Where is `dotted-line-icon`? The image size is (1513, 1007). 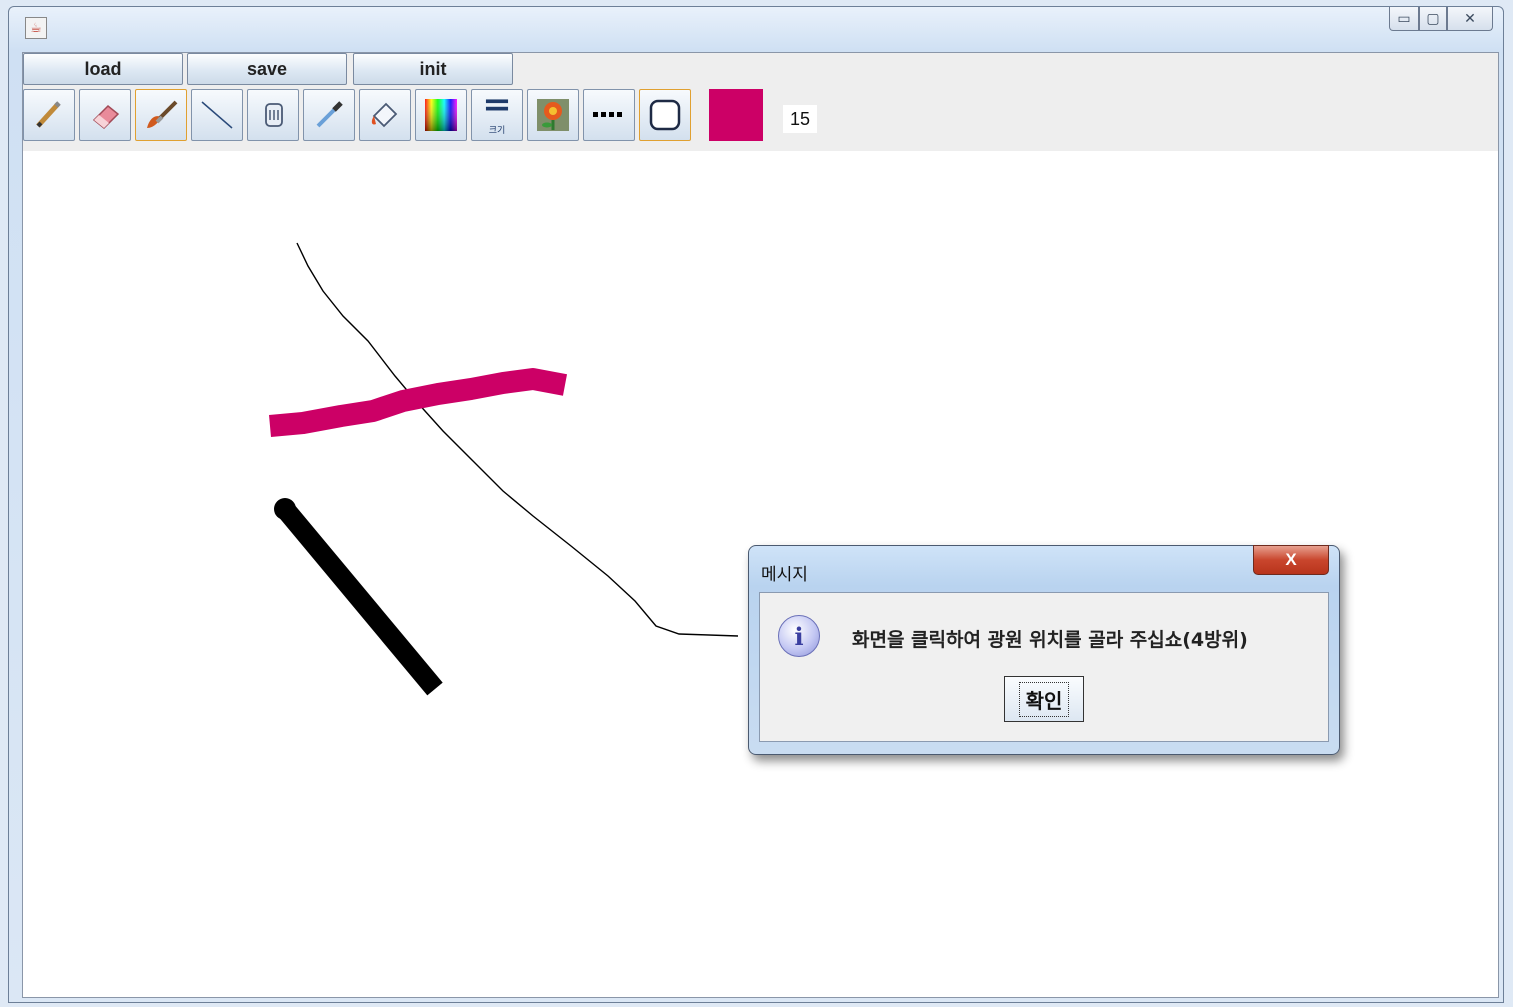
dotted-line-icon is located at coordinates (607, 114).